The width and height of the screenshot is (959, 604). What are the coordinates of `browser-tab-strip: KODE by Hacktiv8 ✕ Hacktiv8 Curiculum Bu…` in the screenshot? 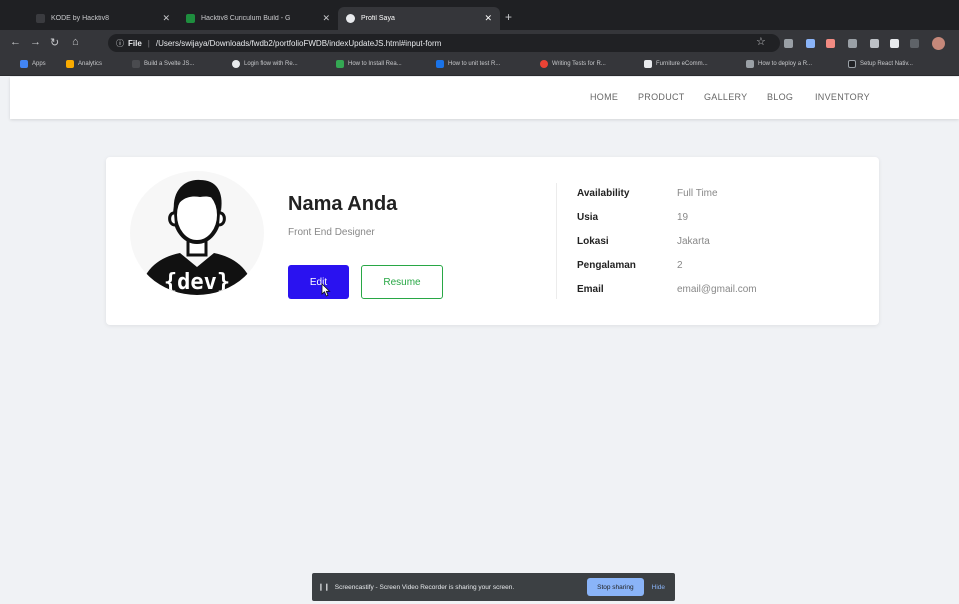 It's located at (479, 15).